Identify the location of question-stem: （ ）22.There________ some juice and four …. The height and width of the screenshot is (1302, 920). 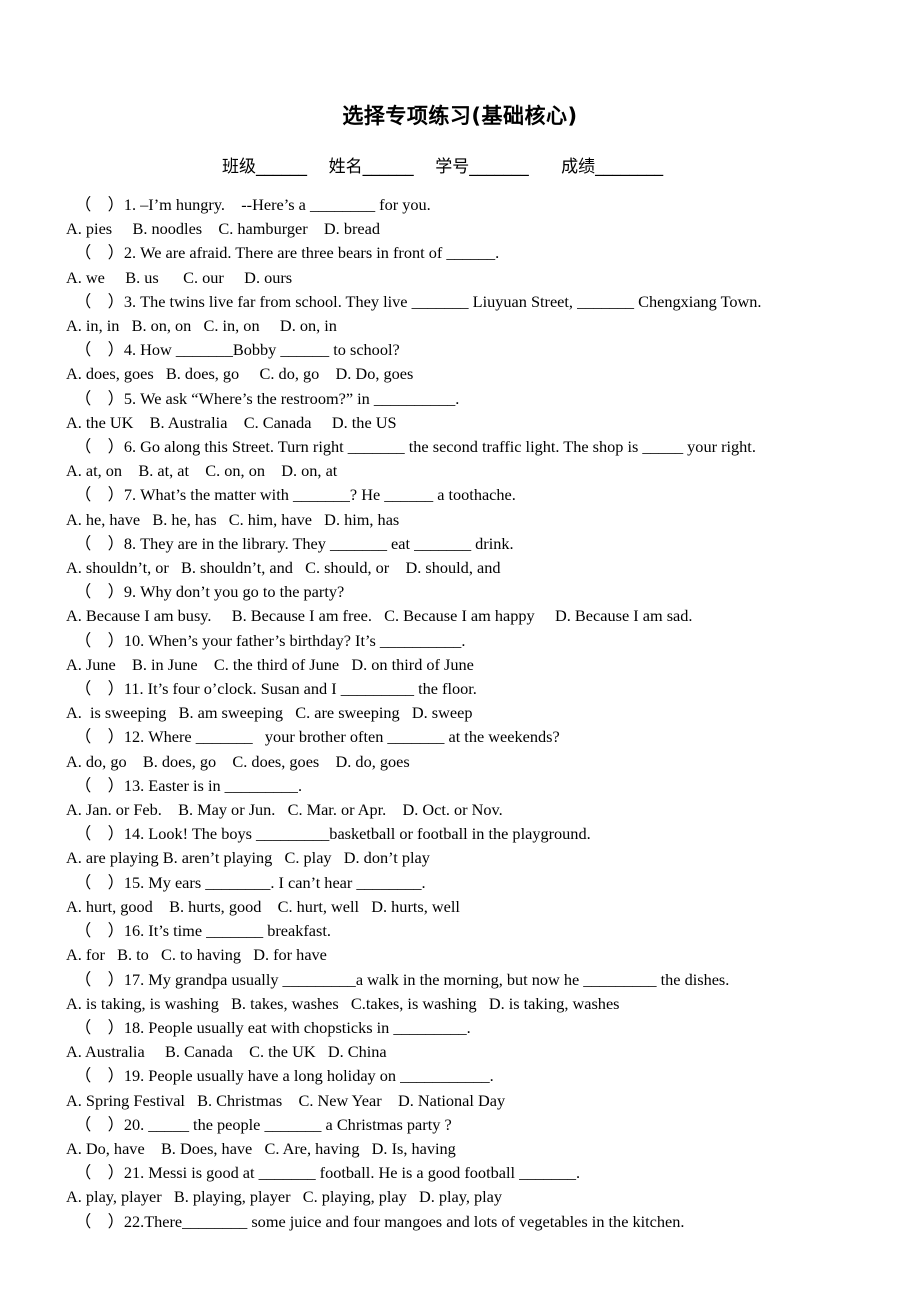
(380, 1221).